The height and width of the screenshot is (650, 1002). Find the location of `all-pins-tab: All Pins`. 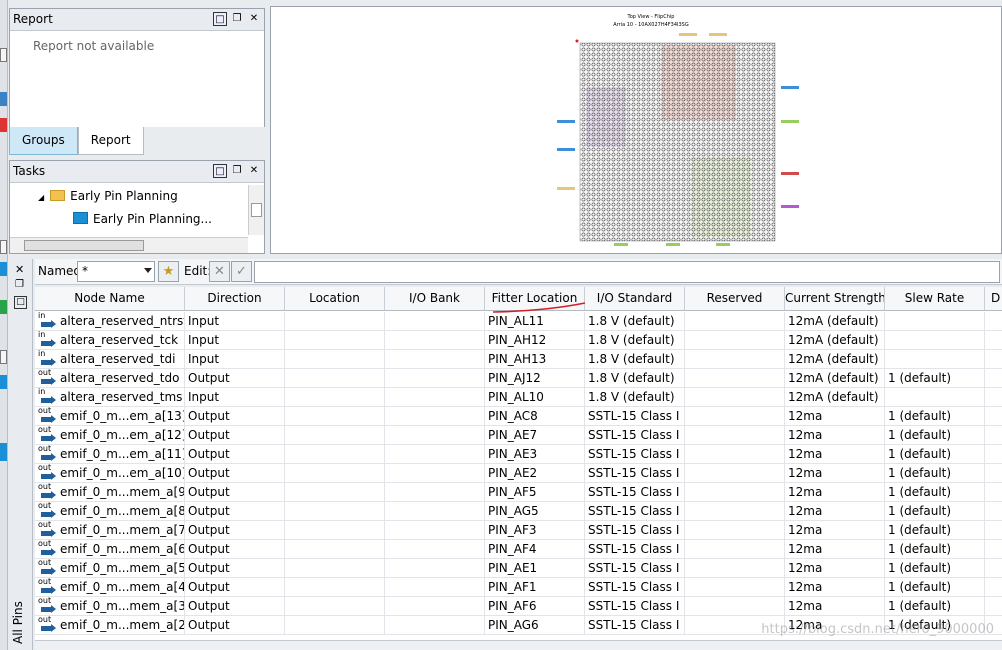

all-pins-tab: All Pins is located at coordinates (18, 622).